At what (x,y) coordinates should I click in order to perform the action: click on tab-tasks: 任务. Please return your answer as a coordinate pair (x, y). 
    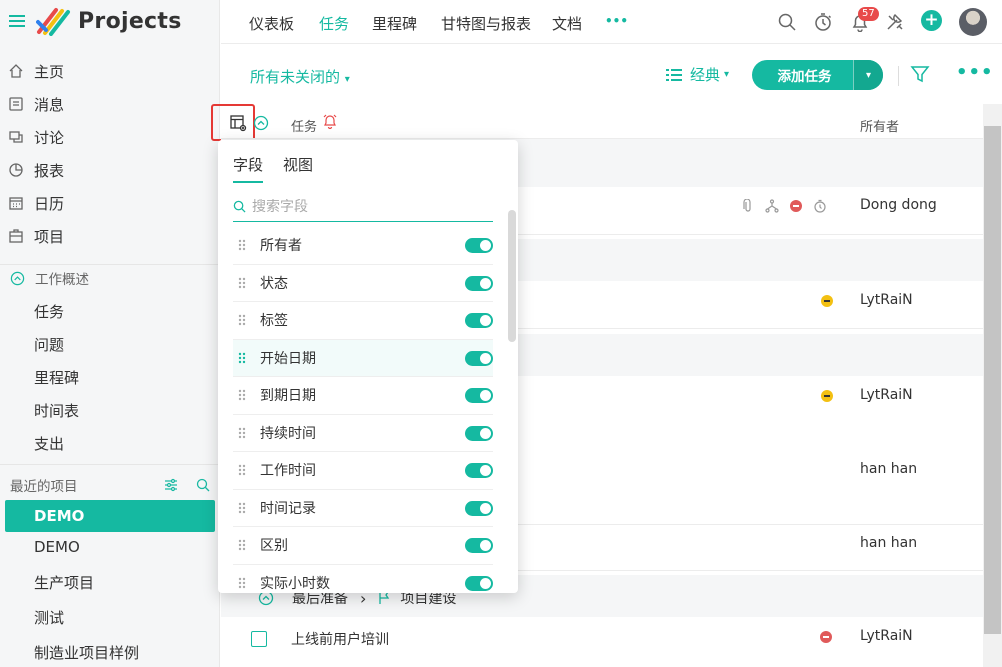
    Looking at the image, I should click on (334, 23).